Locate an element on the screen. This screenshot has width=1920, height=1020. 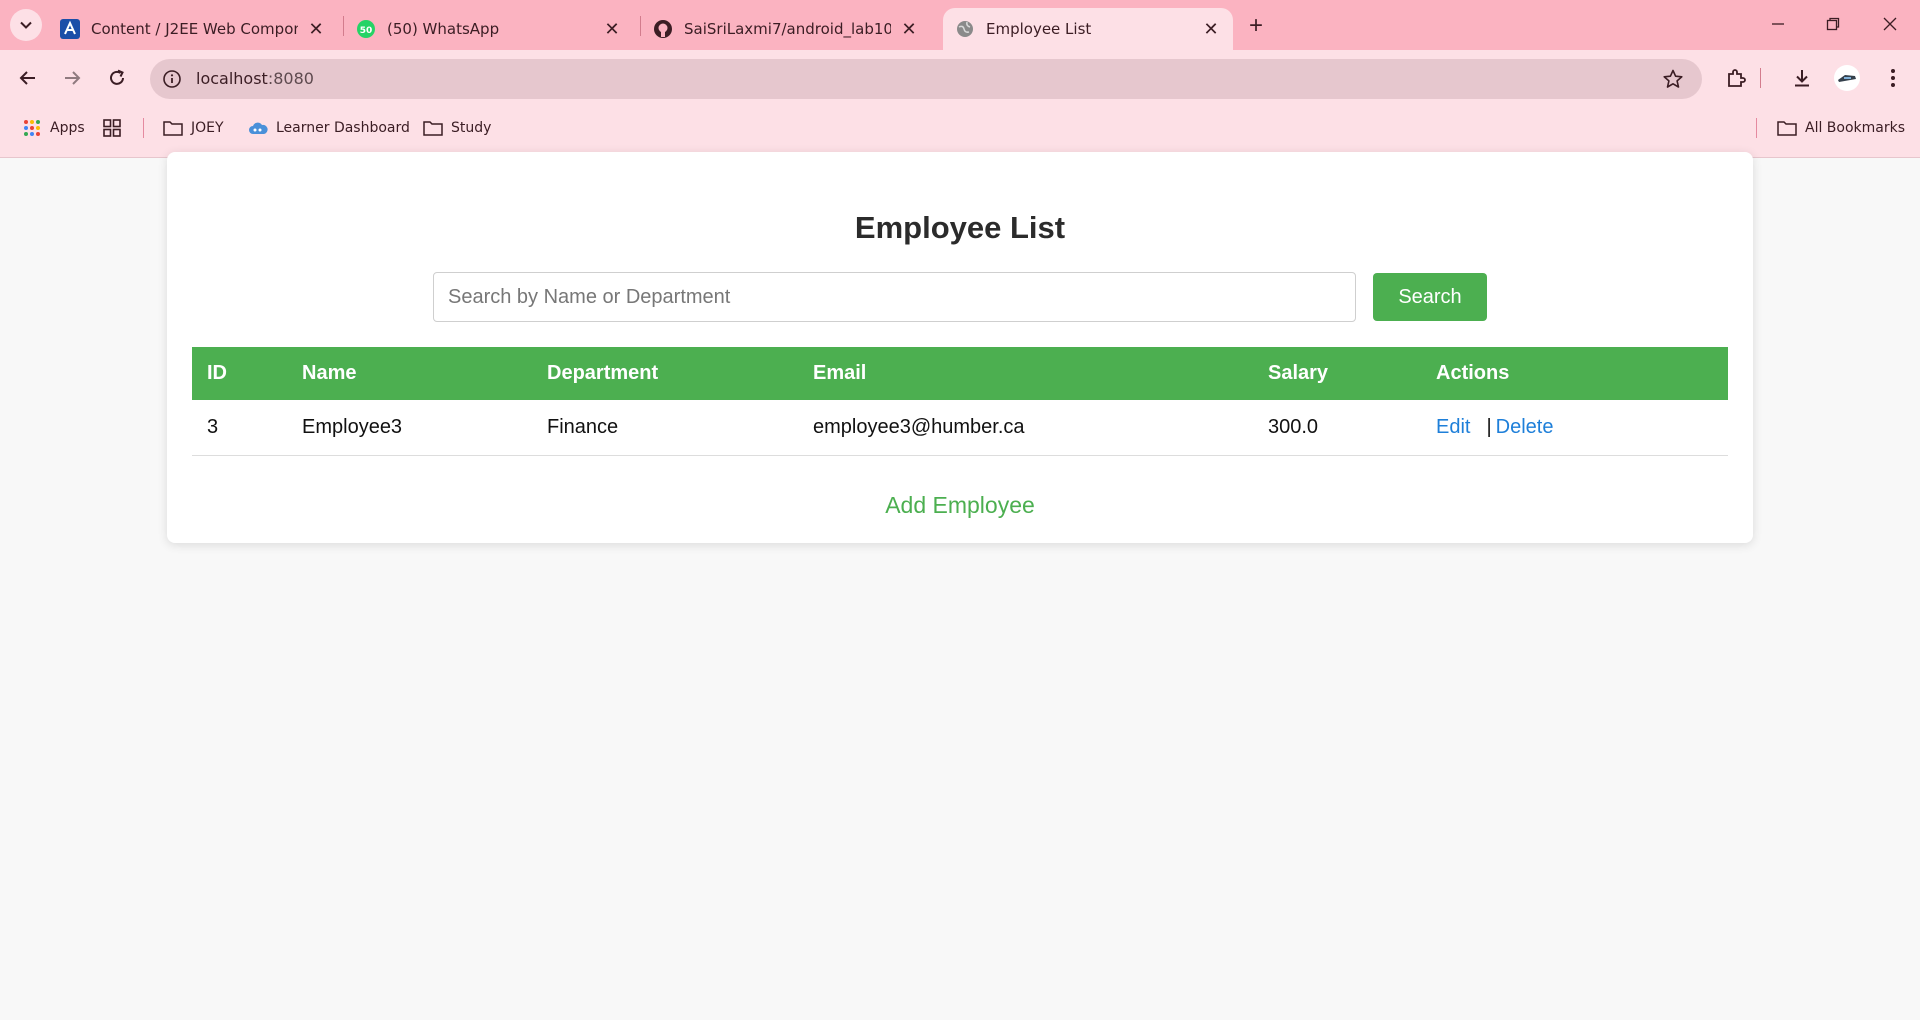
github-icon is located at coordinates (663, 29).